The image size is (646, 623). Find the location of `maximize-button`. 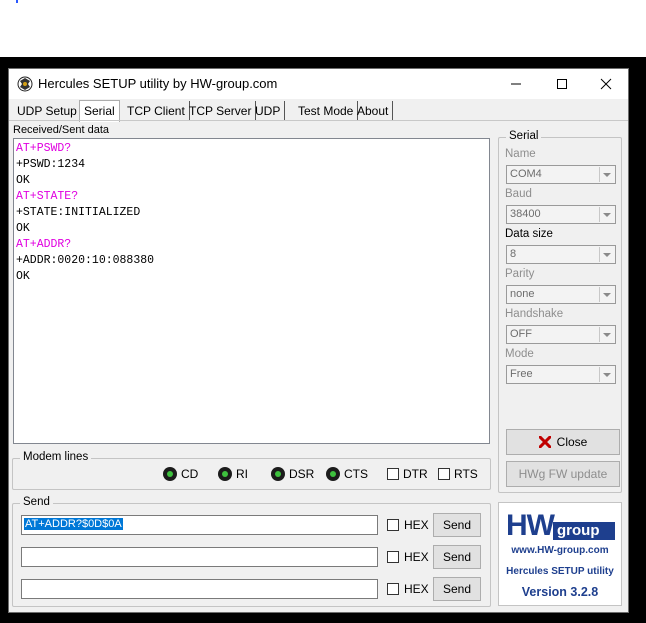

maximize-button is located at coordinates (562, 84).